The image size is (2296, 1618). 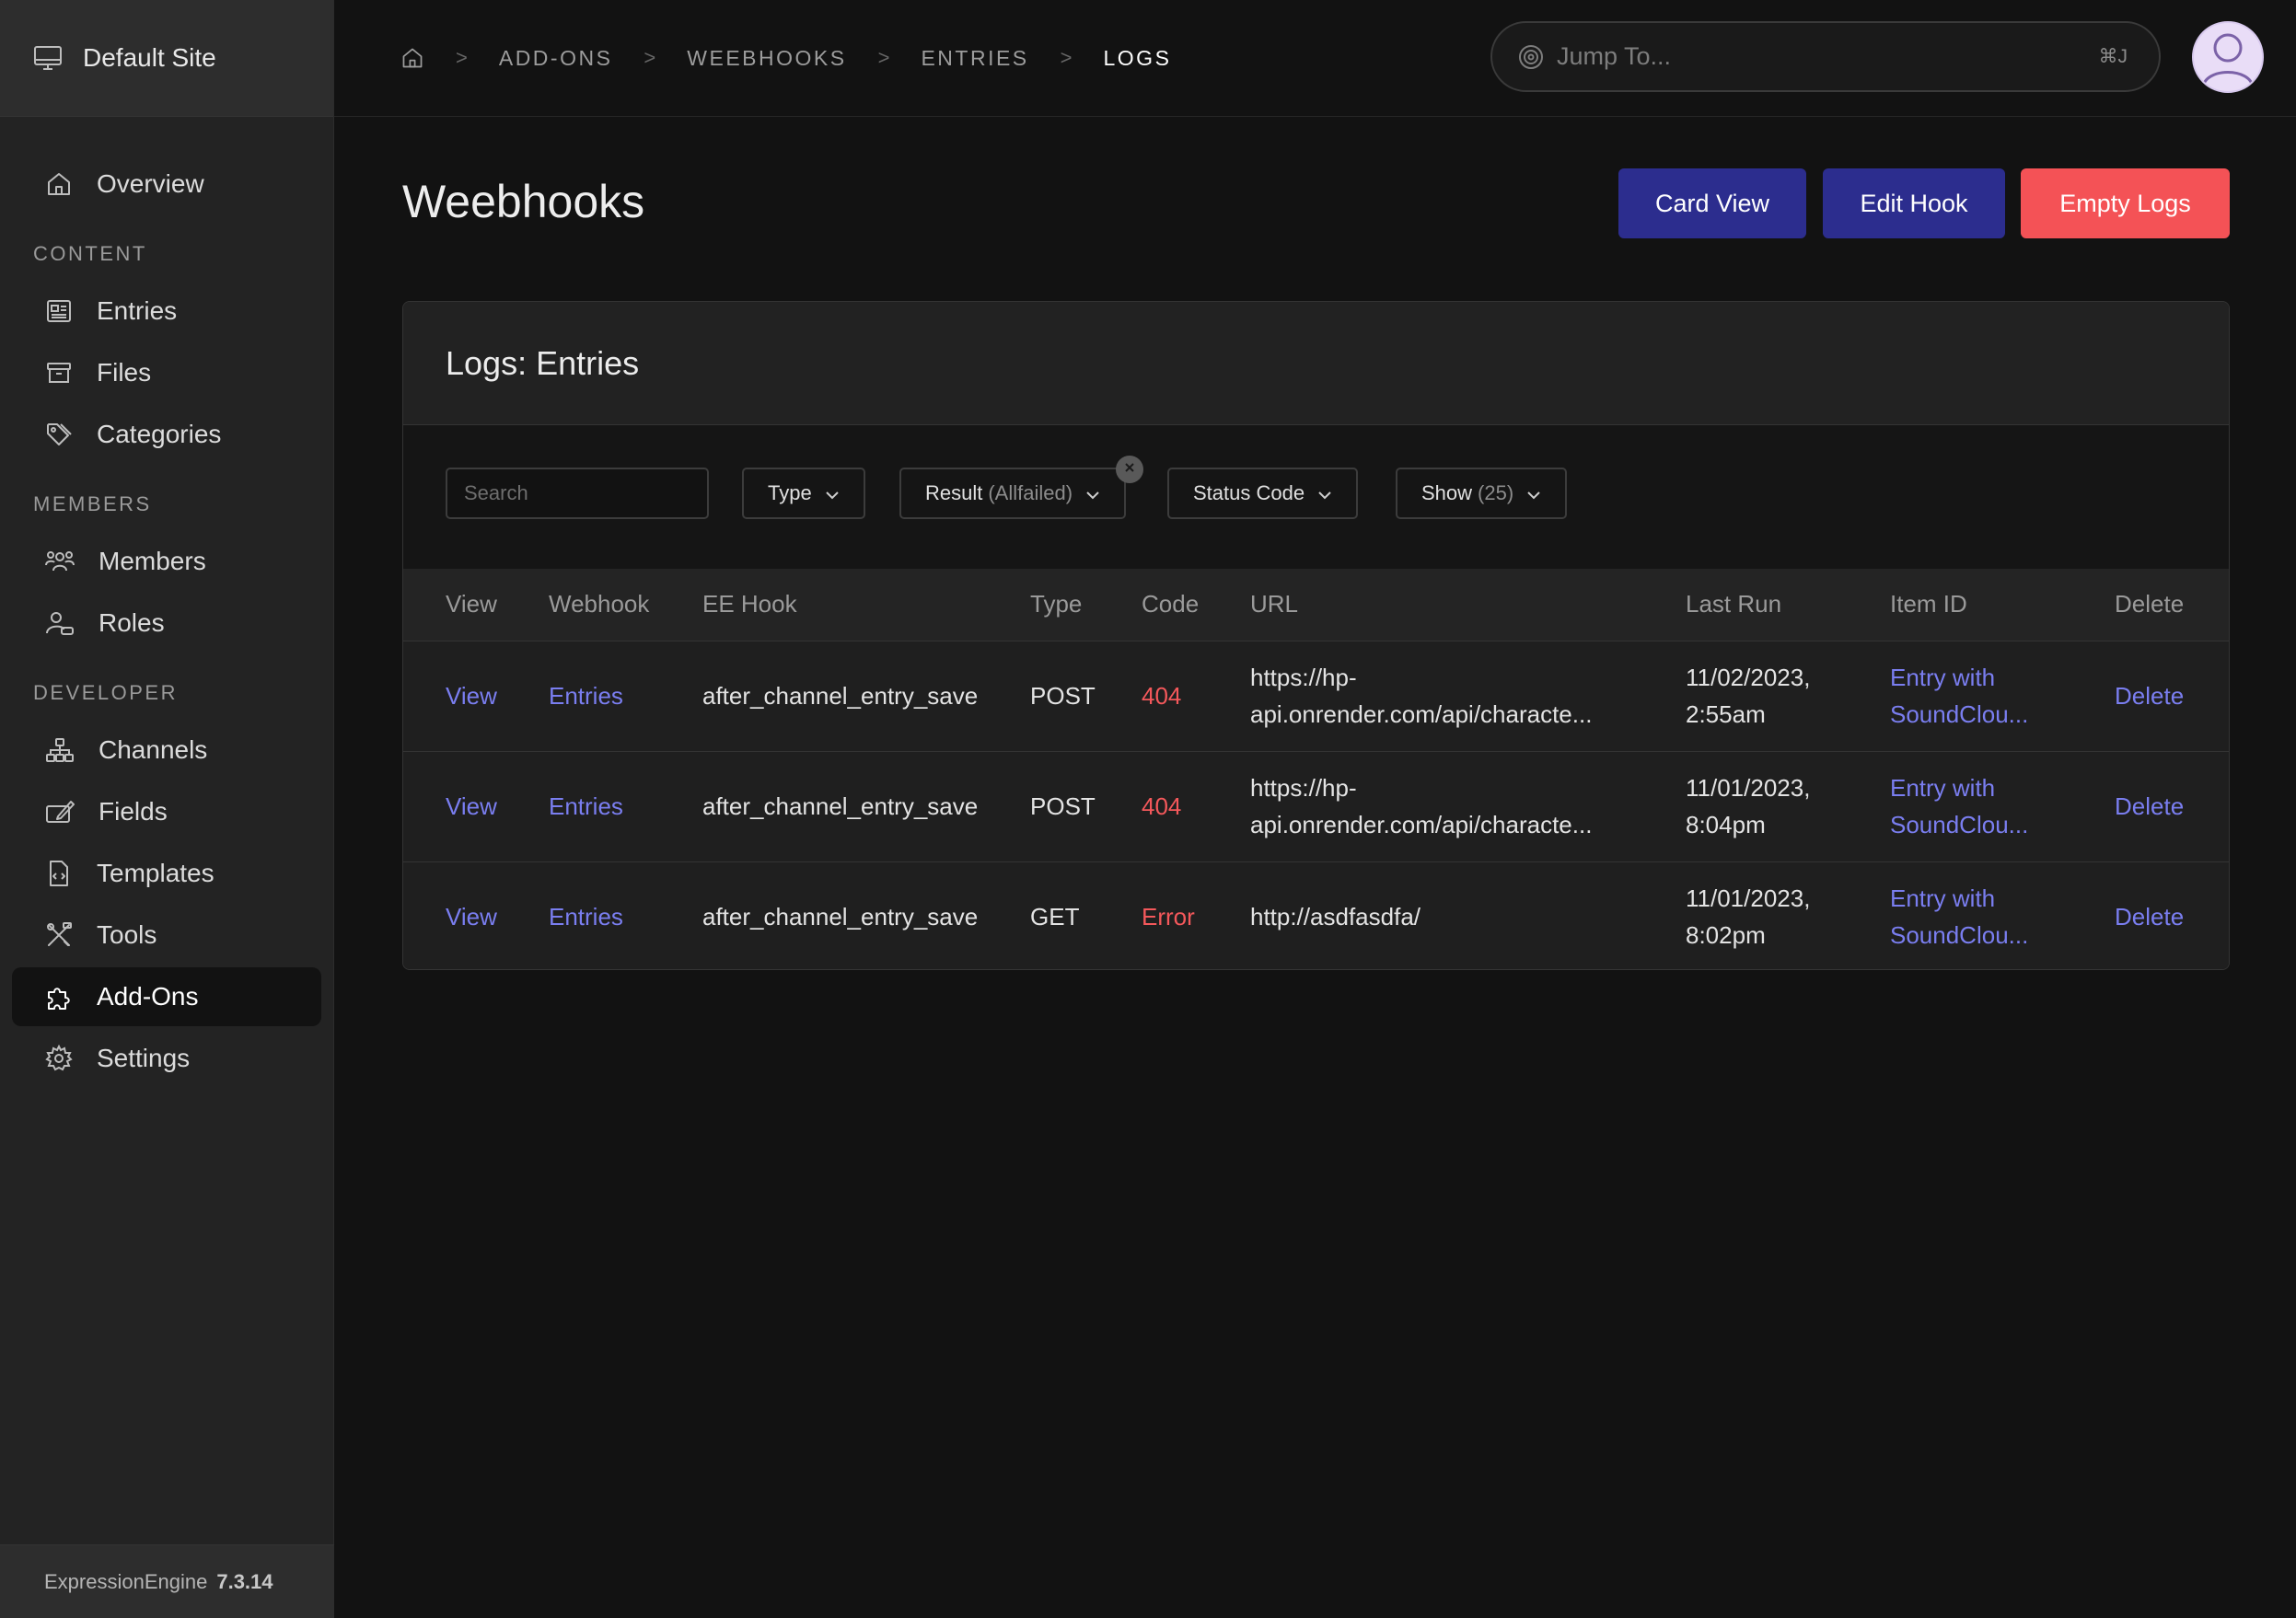 What do you see at coordinates (524, 201) in the screenshot?
I see `page-title: Weebhooks` at bounding box center [524, 201].